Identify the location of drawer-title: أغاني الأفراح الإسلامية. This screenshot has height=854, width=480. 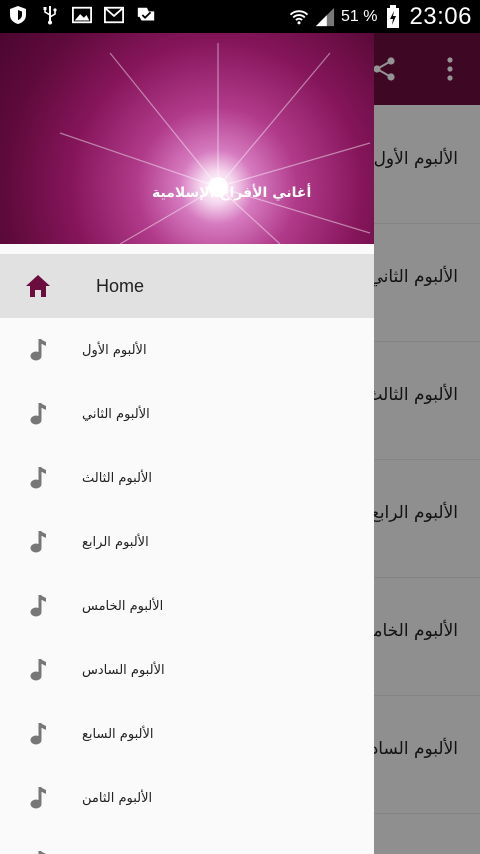
(231, 191).